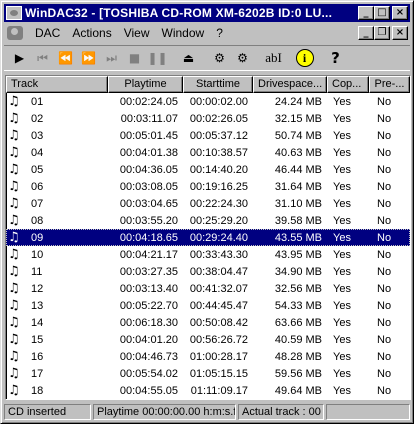 This screenshot has height=424, width=414. Describe the element at coordinates (298, 152) in the screenshot. I see `cell-drivespace: 40.63 MB` at that location.